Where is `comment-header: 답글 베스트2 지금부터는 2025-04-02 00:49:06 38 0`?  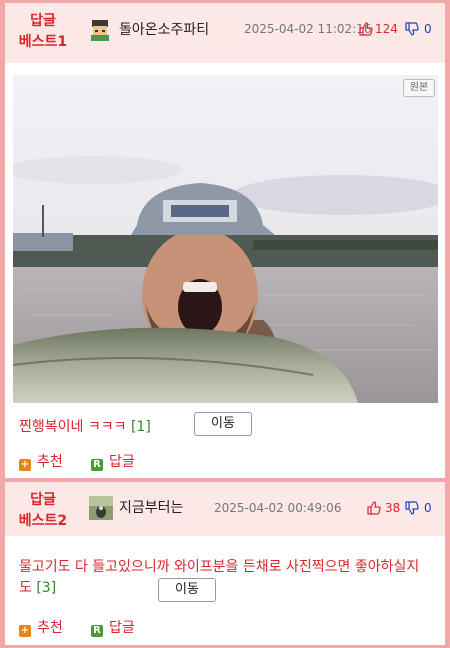 comment-header: 답글 베스트2 지금부터는 2025-04-02 00:49:06 38 0 is located at coordinates (225, 509).